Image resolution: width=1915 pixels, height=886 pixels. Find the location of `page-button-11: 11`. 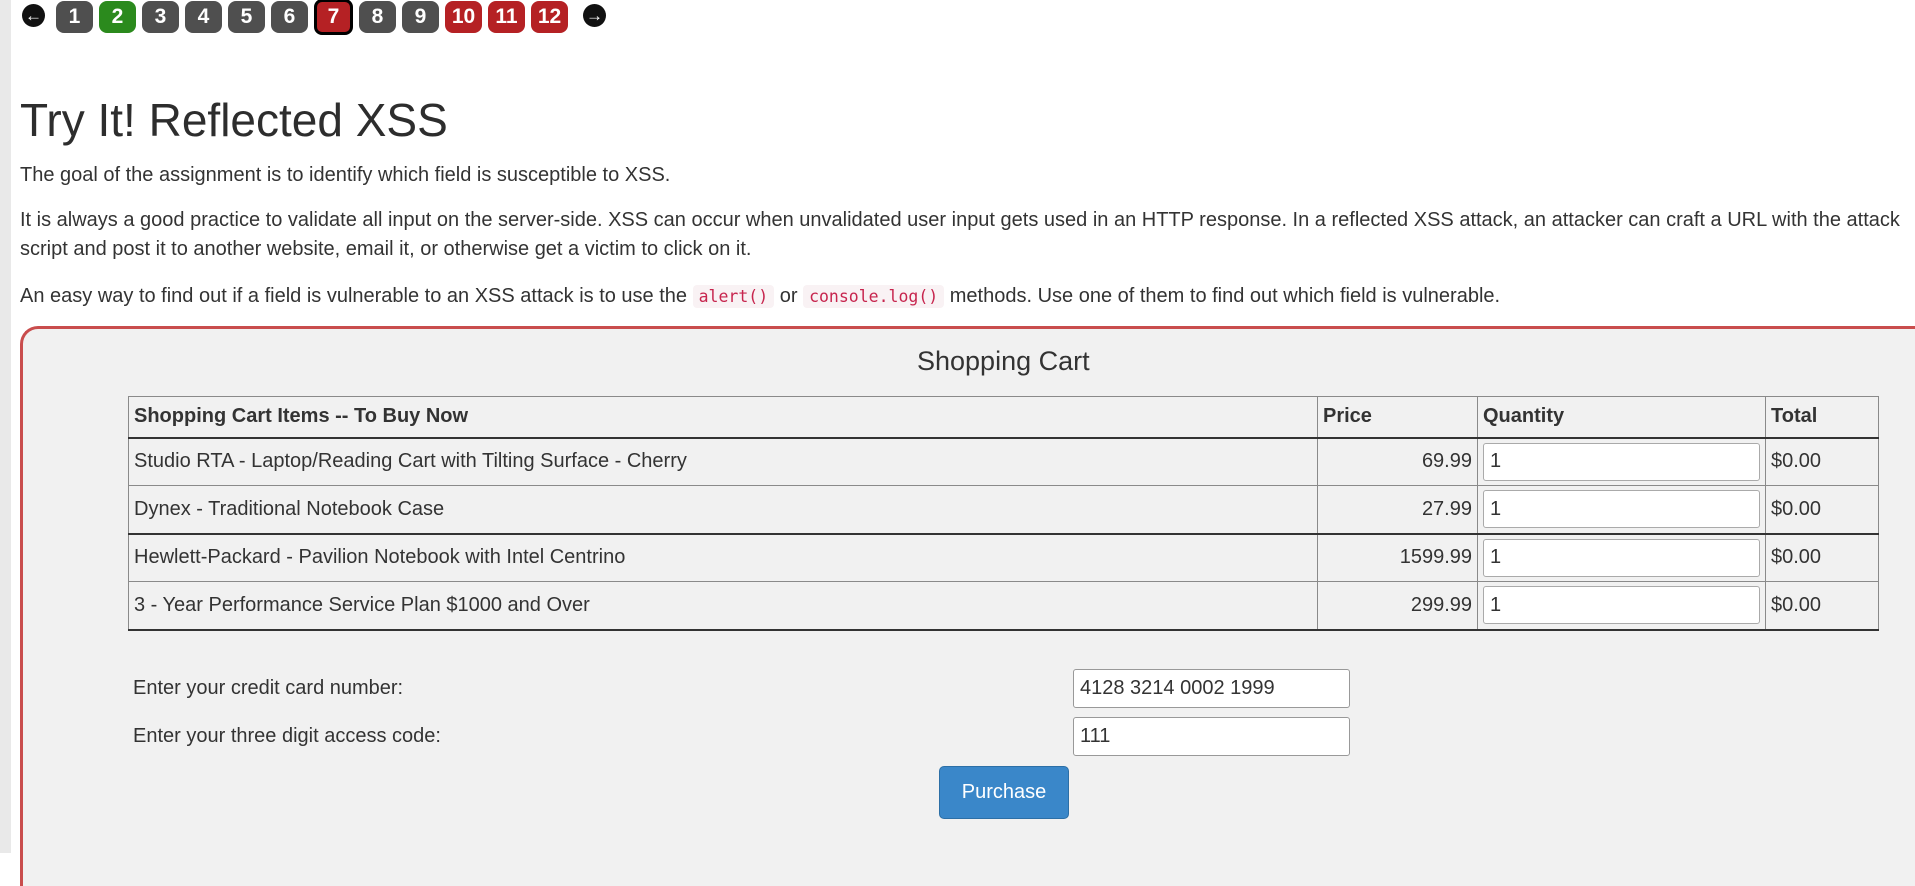

page-button-11: 11 is located at coordinates (506, 17).